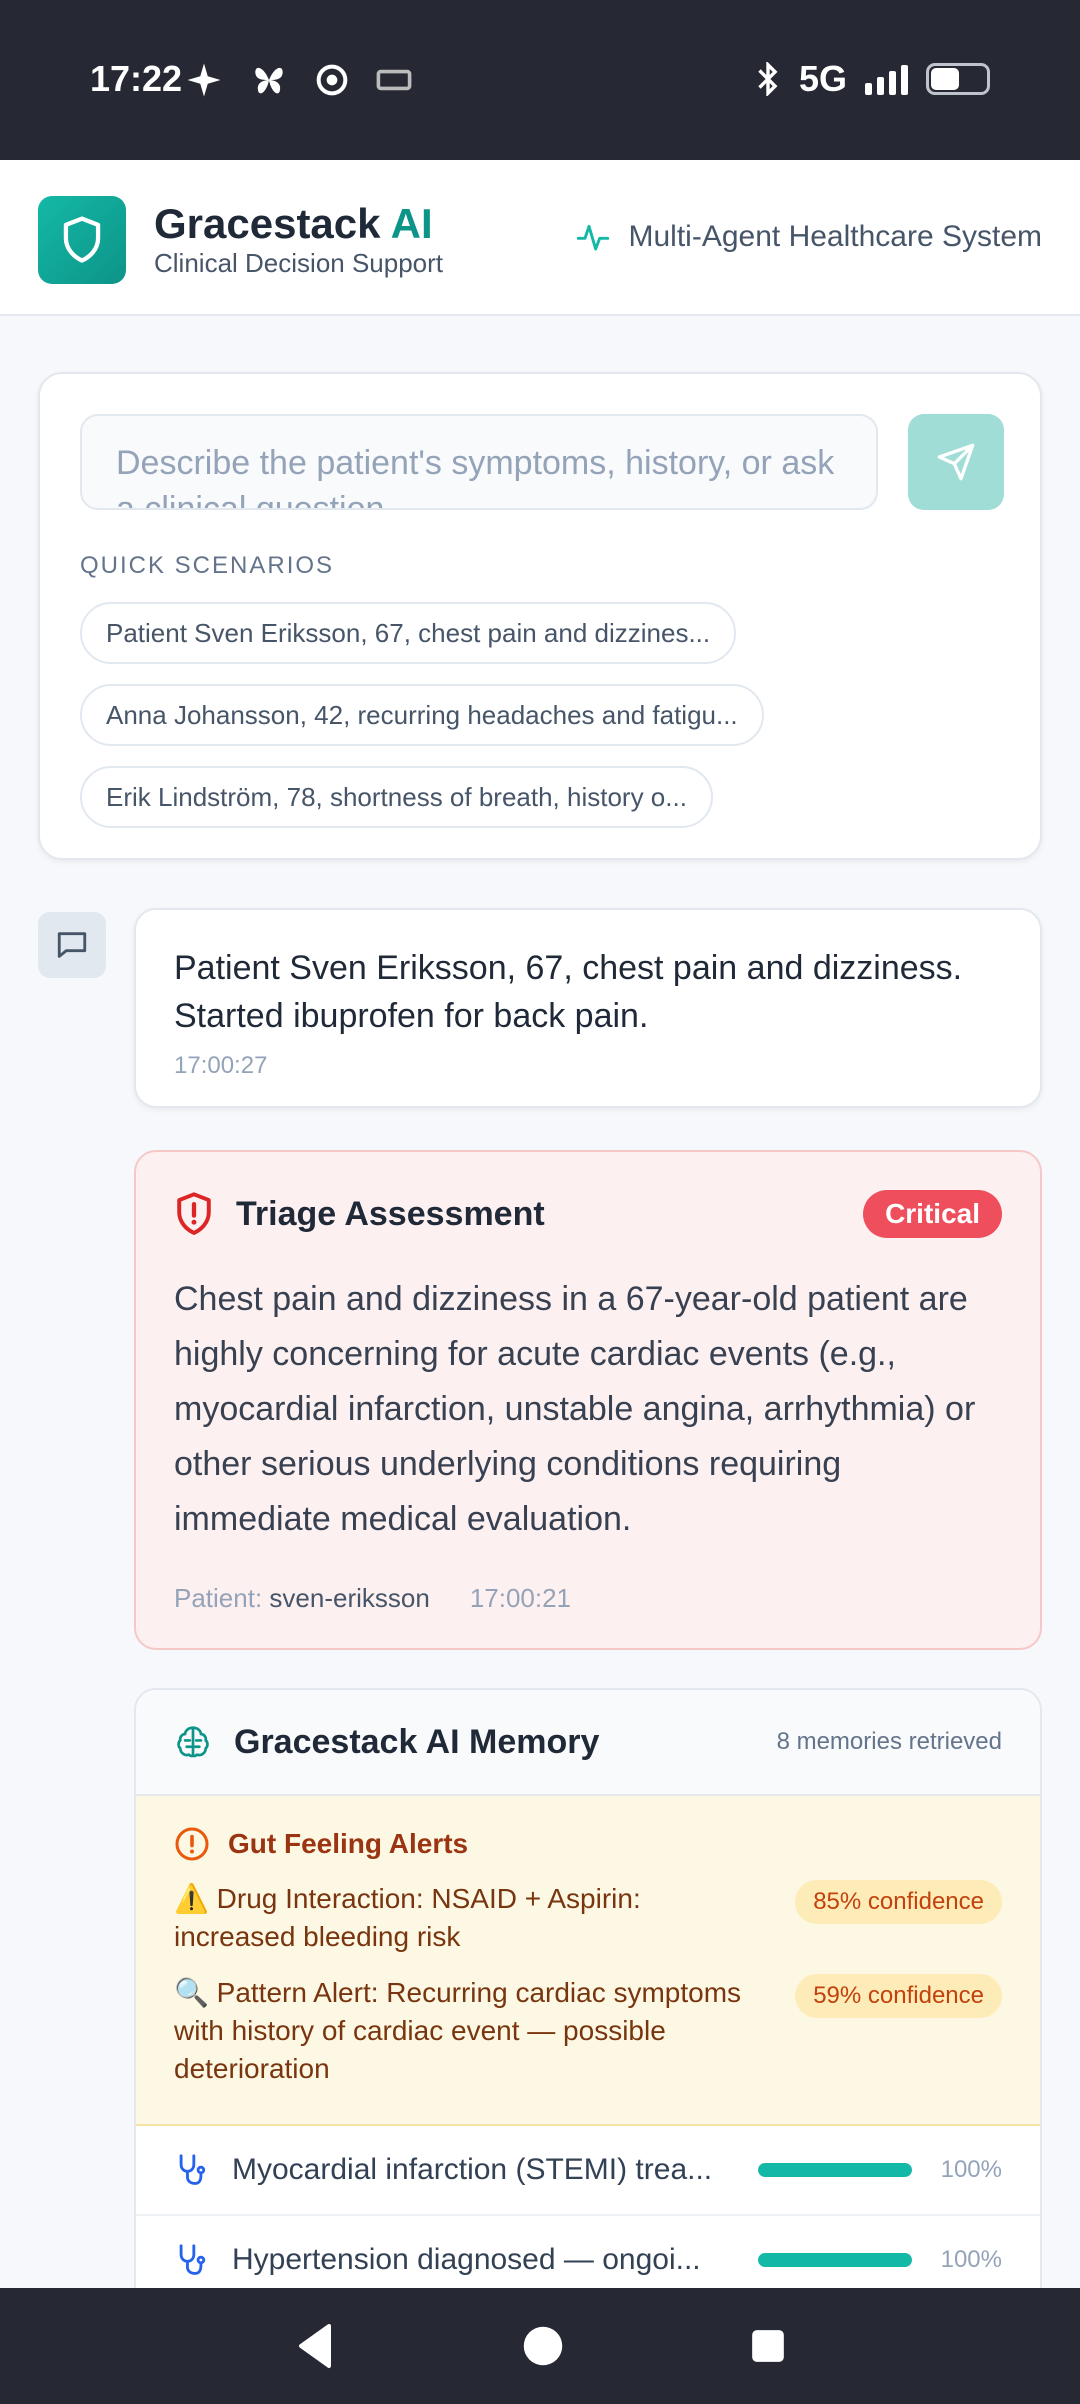 Image resolution: width=1080 pixels, height=2404 pixels. I want to click on quick-scenarios-label: QUICK SCENARIOS, so click(207, 565).